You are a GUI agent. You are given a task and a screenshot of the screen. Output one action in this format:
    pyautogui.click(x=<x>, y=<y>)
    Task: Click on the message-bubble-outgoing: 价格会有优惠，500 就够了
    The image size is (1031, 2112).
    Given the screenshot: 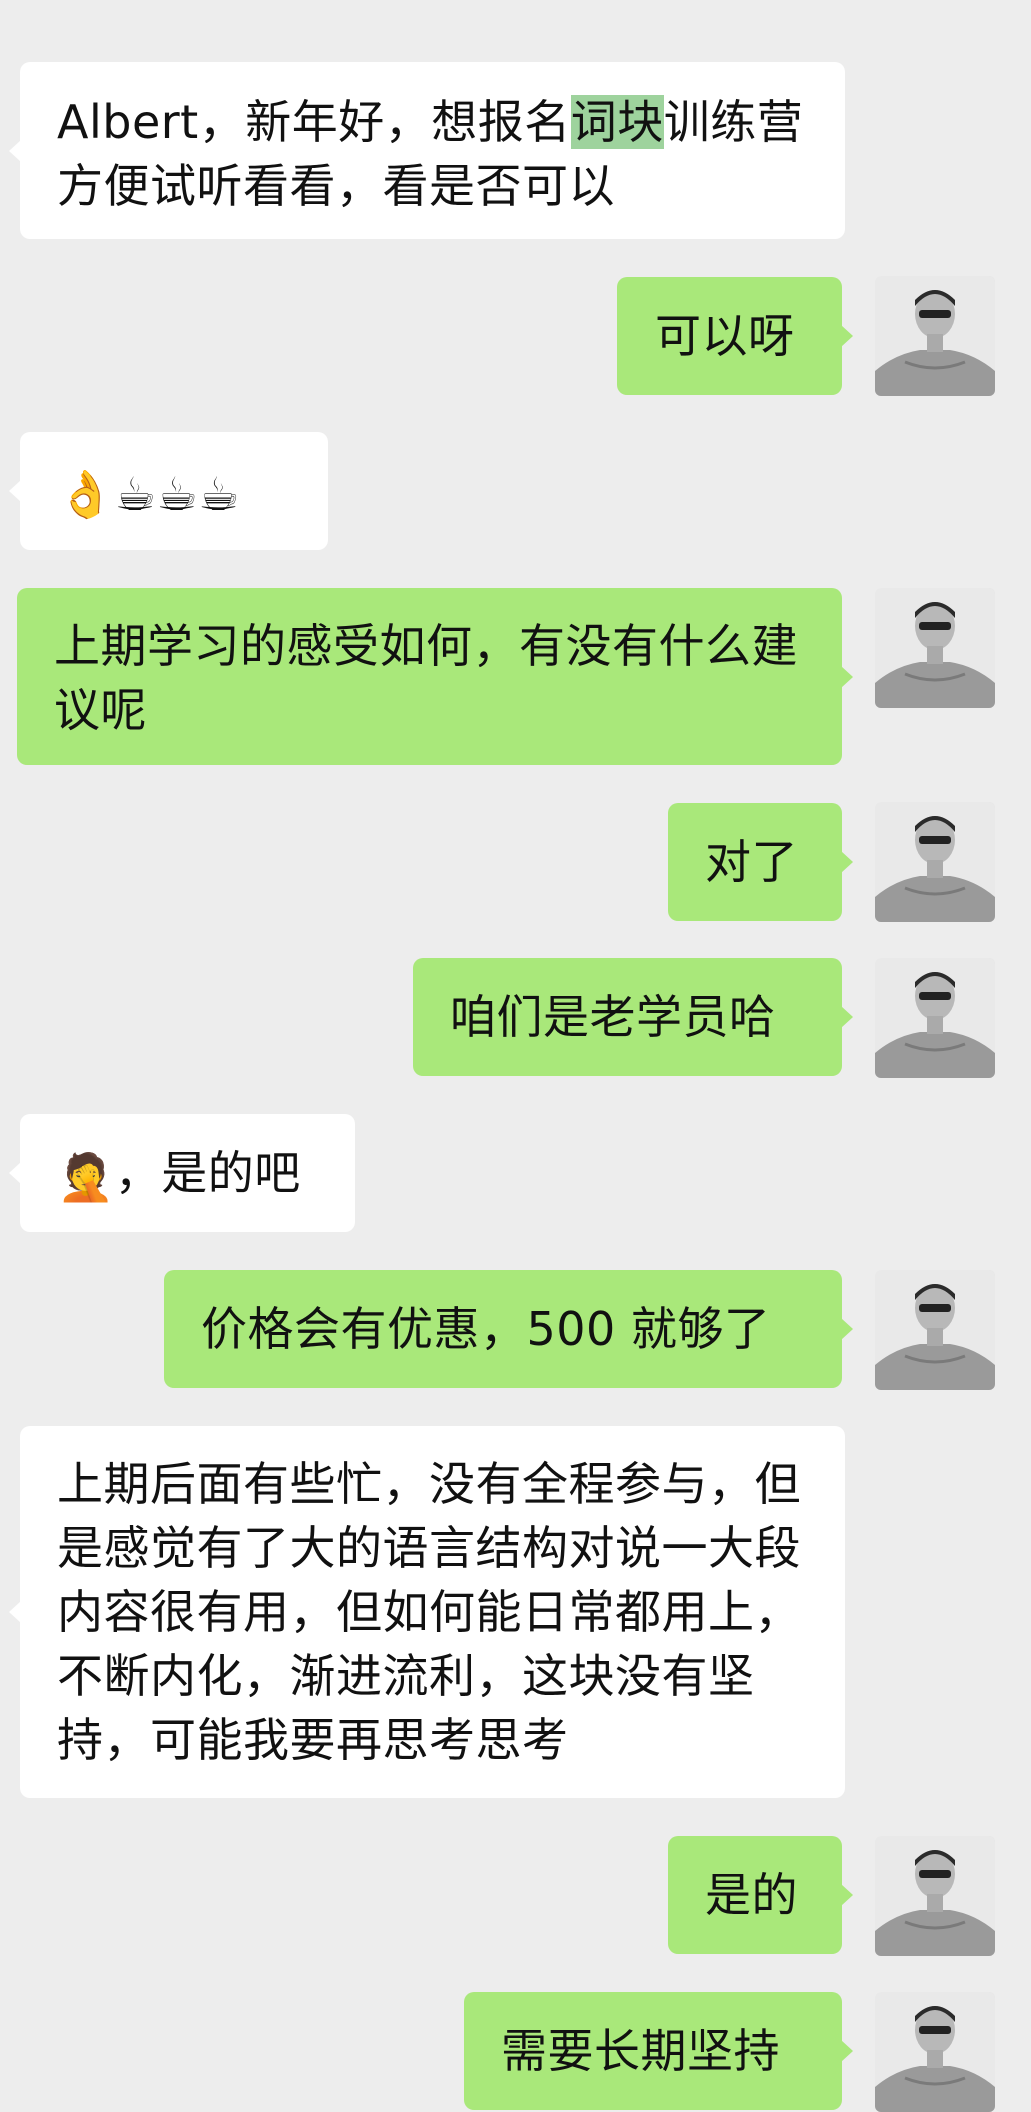 What is the action you would take?
    pyautogui.click(x=508, y=1329)
    